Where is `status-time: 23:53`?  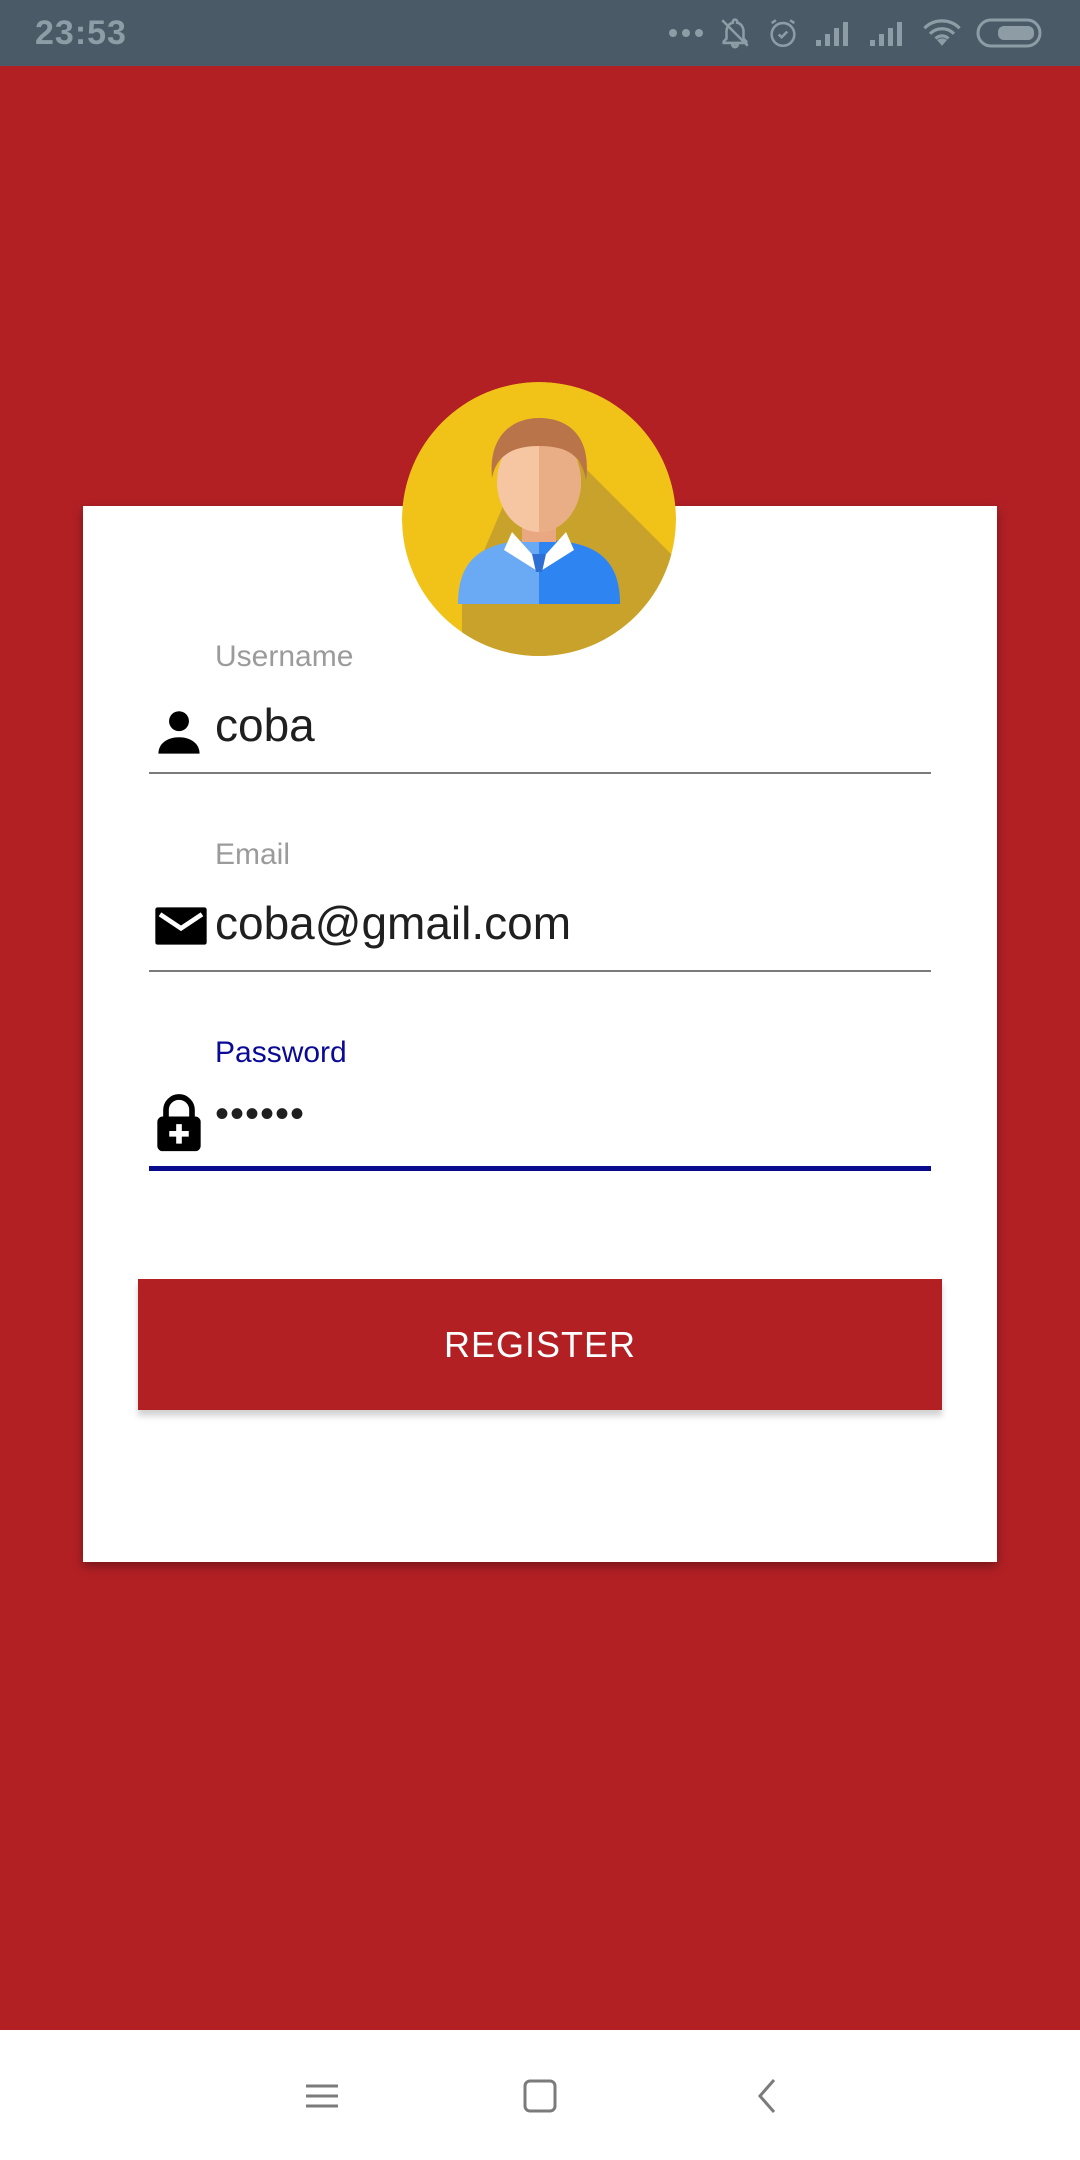 status-time: 23:53 is located at coordinates (81, 33).